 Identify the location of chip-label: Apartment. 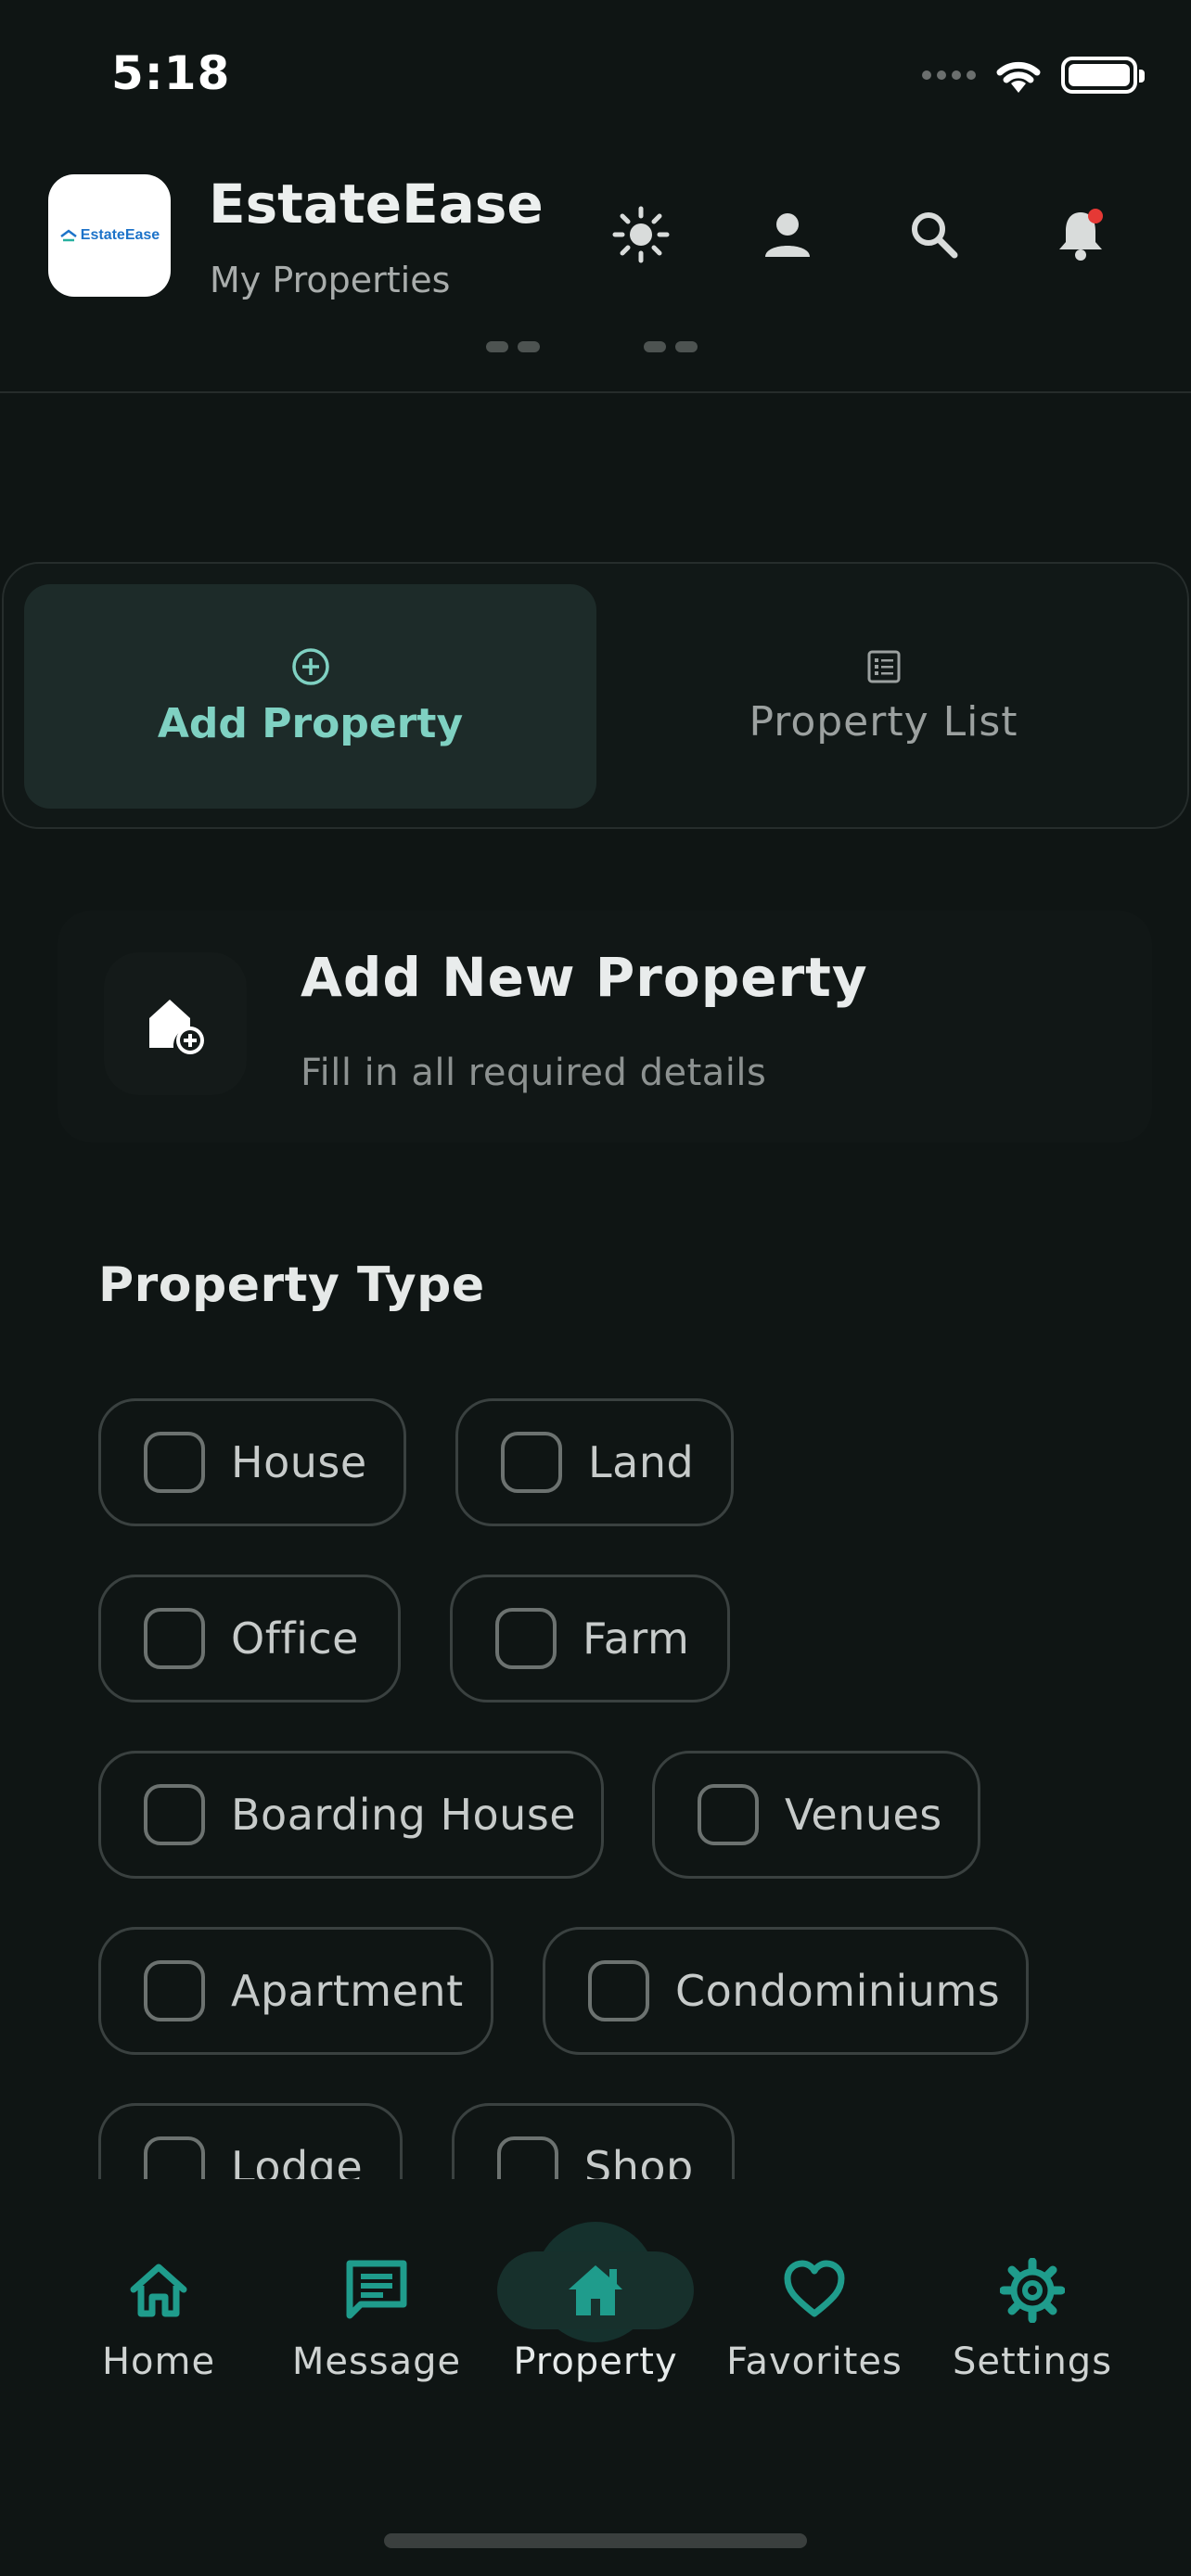
(347, 1991).